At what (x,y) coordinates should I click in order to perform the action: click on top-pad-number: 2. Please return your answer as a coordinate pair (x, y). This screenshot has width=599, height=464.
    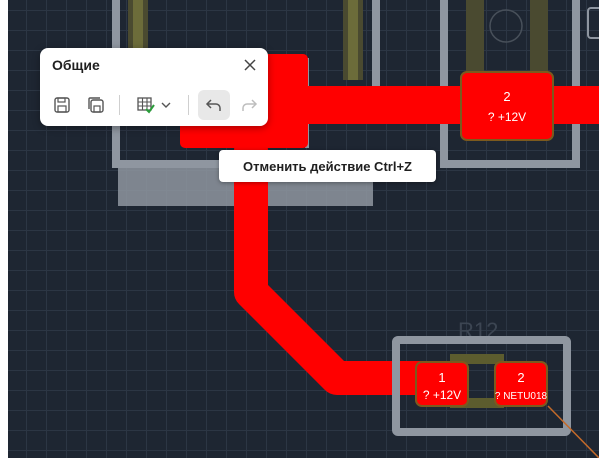
    Looking at the image, I should click on (506, 96).